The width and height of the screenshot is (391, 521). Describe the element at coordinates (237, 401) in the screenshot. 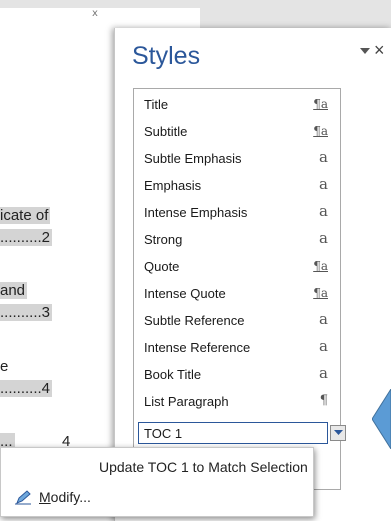

I see `style-item-list-paragraph: List Paragraph ¶` at that location.